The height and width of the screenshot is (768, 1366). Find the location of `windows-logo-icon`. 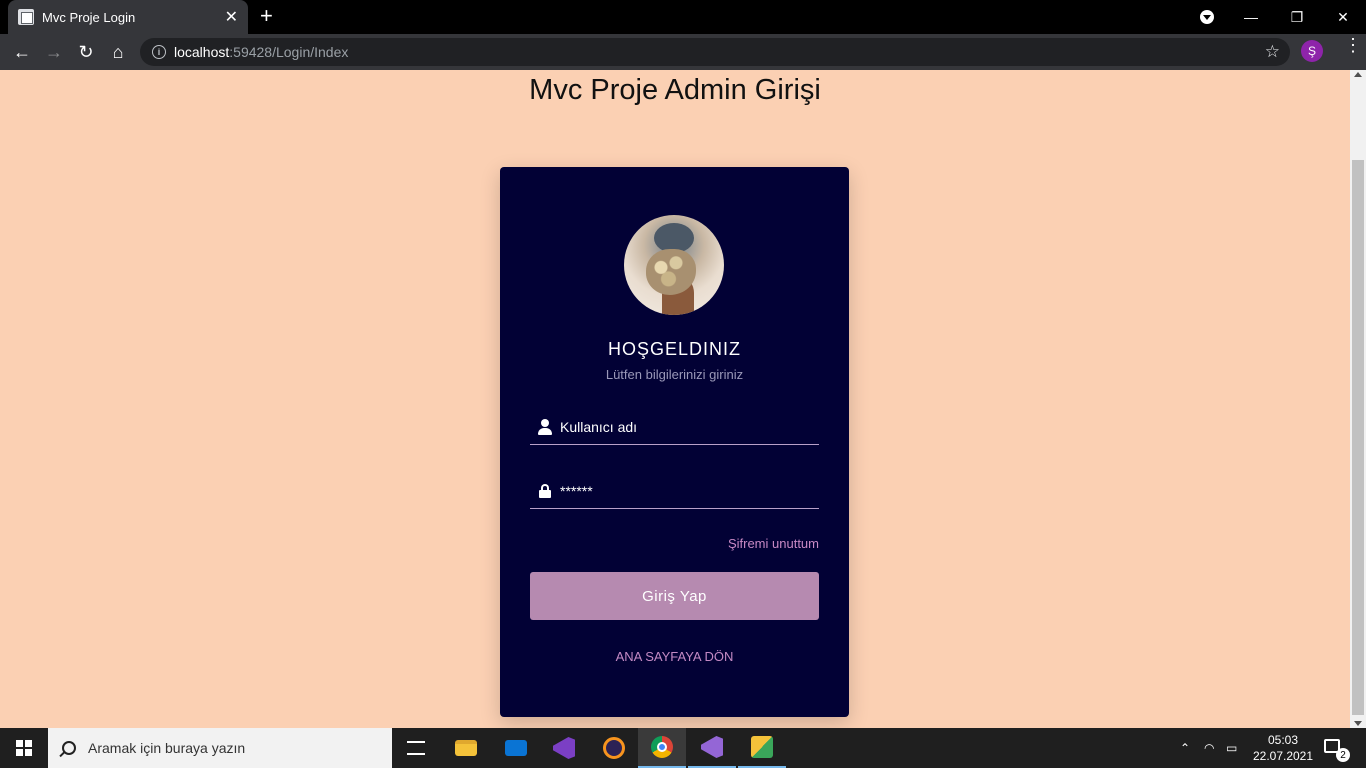

windows-logo-icon is located at coordinates (24, 748).